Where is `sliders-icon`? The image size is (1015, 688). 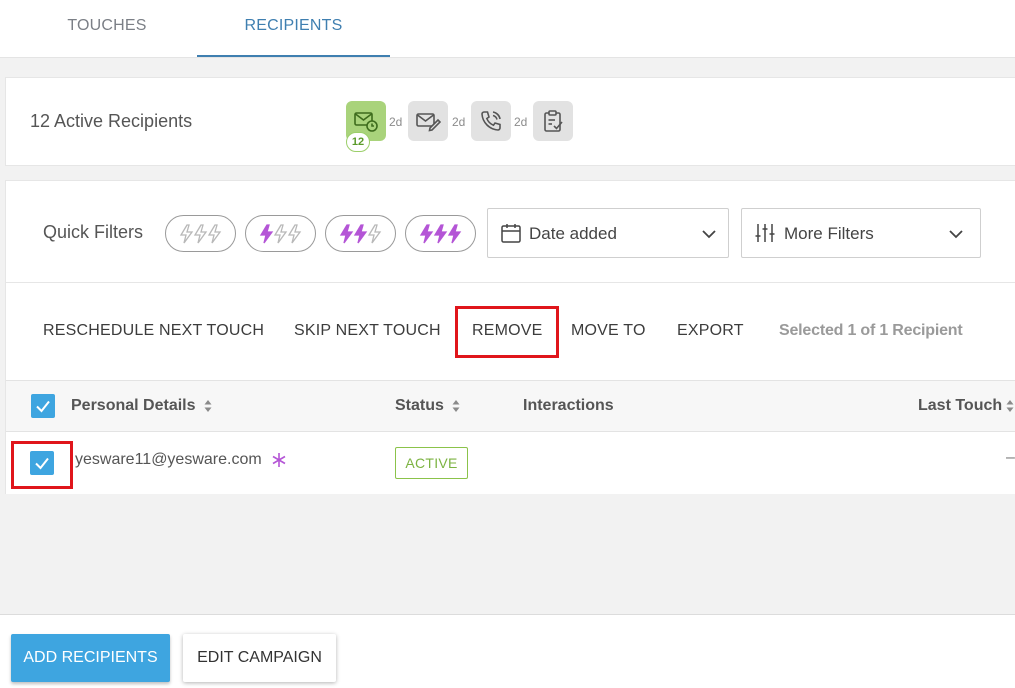 sliders-icon is located at coordinates (765, 233).